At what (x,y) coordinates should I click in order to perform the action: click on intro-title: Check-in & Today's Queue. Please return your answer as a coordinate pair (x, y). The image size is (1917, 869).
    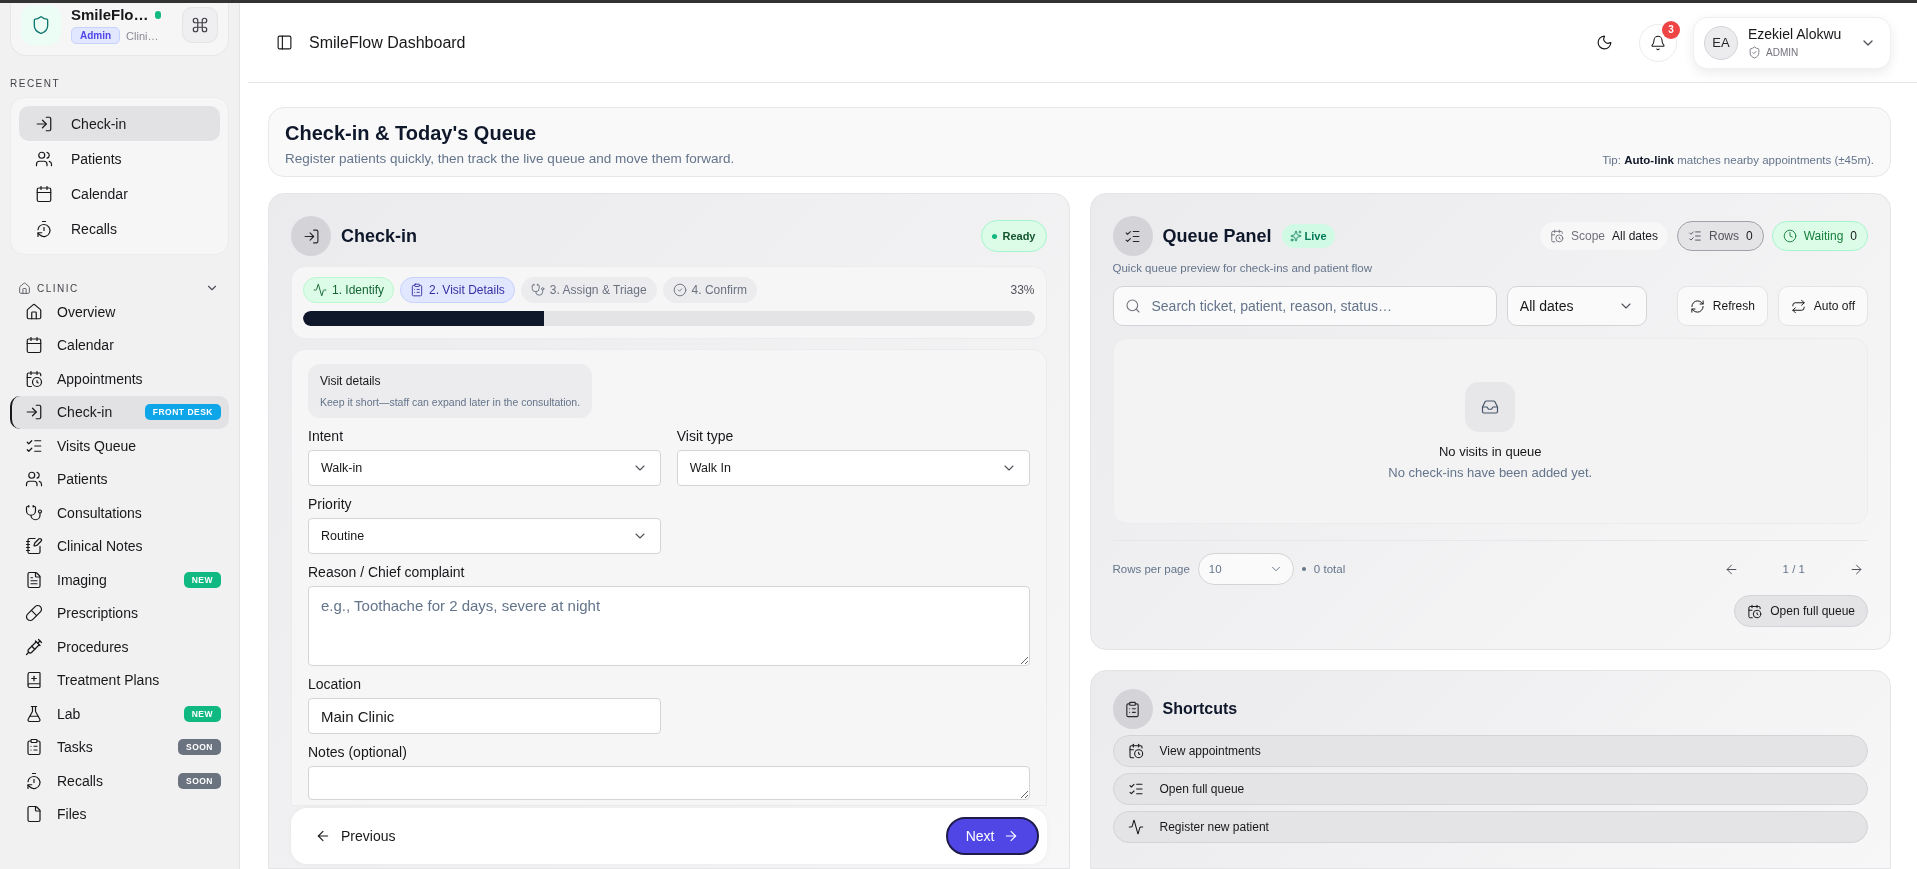
    Looking at the image, I should click on (411, 133).